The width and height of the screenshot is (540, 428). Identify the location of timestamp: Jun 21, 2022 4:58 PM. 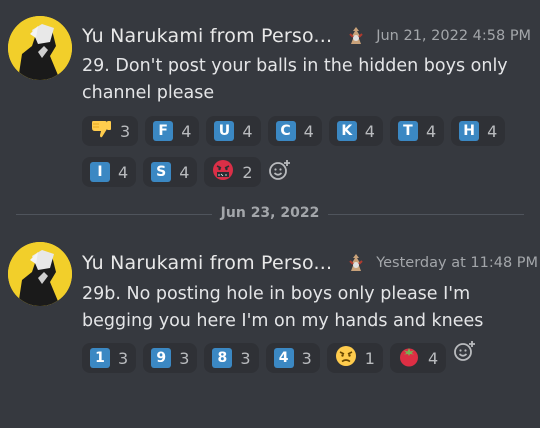
(453, 36).